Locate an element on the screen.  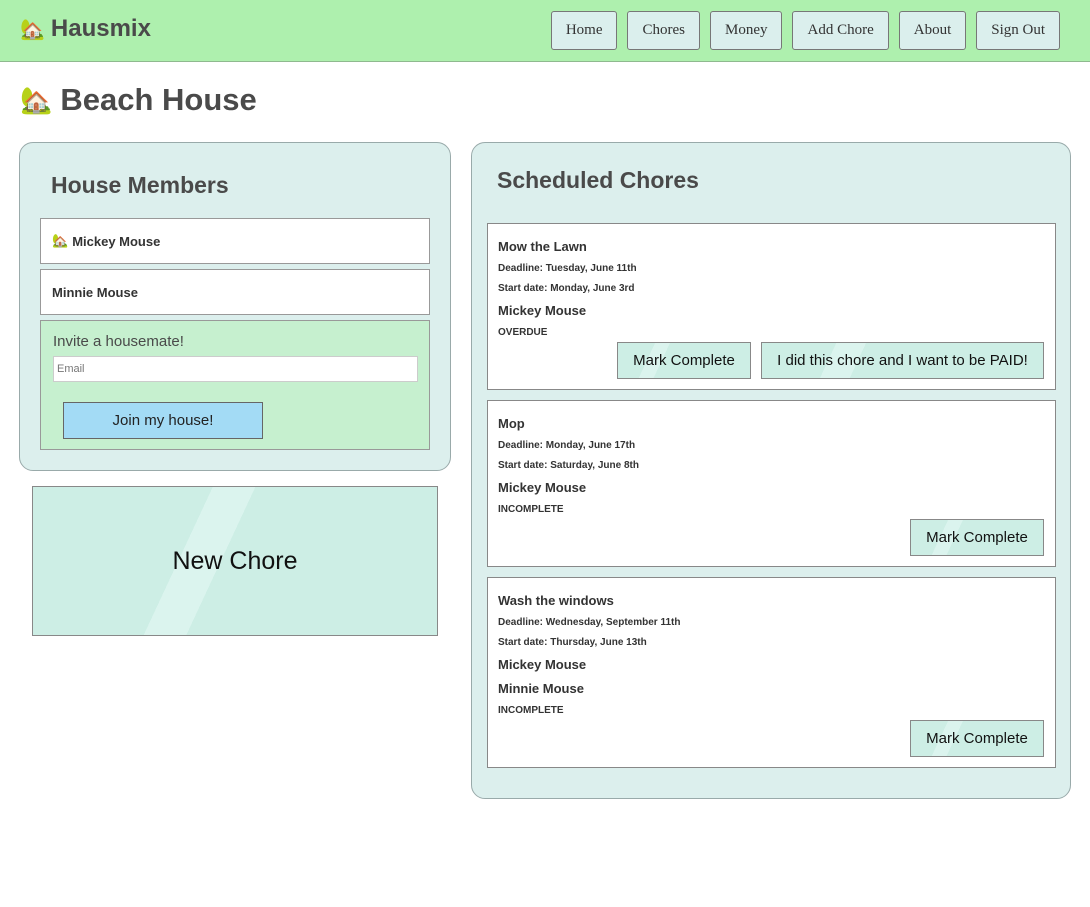
chore-deadline: Deadline: Tuesday, June 11th is located at coordinates (567, 268).